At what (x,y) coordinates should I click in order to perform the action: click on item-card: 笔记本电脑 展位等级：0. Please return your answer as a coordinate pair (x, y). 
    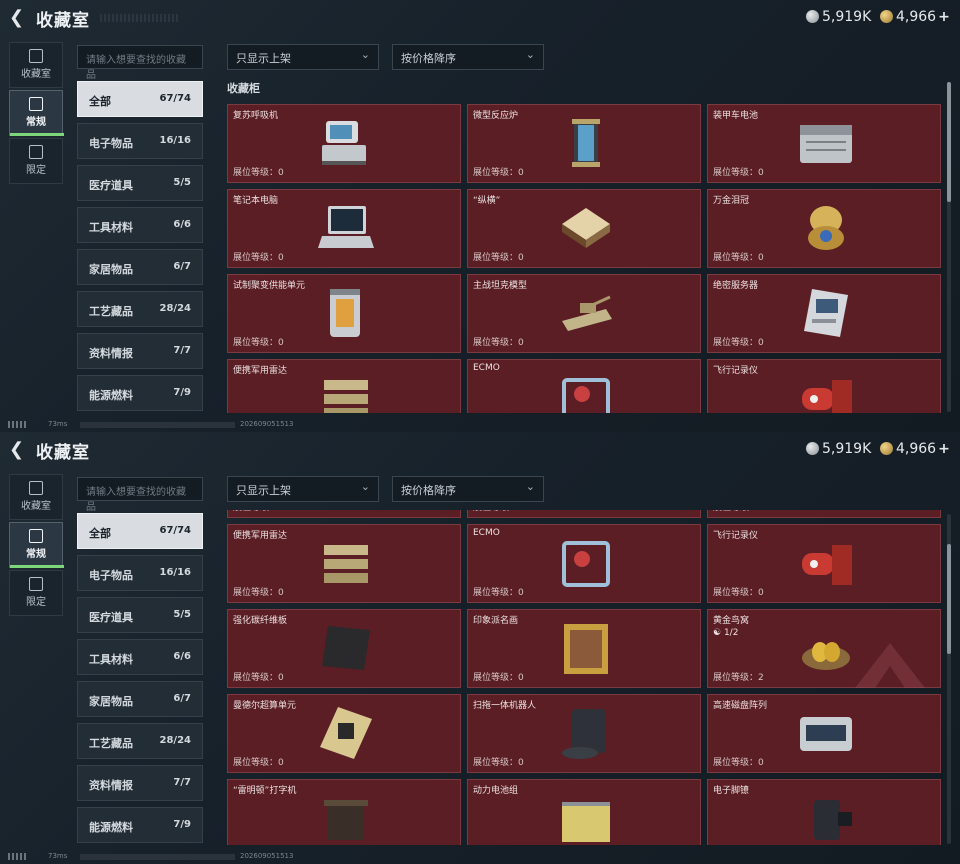
    Looking at the image, I should click on (344, 228).